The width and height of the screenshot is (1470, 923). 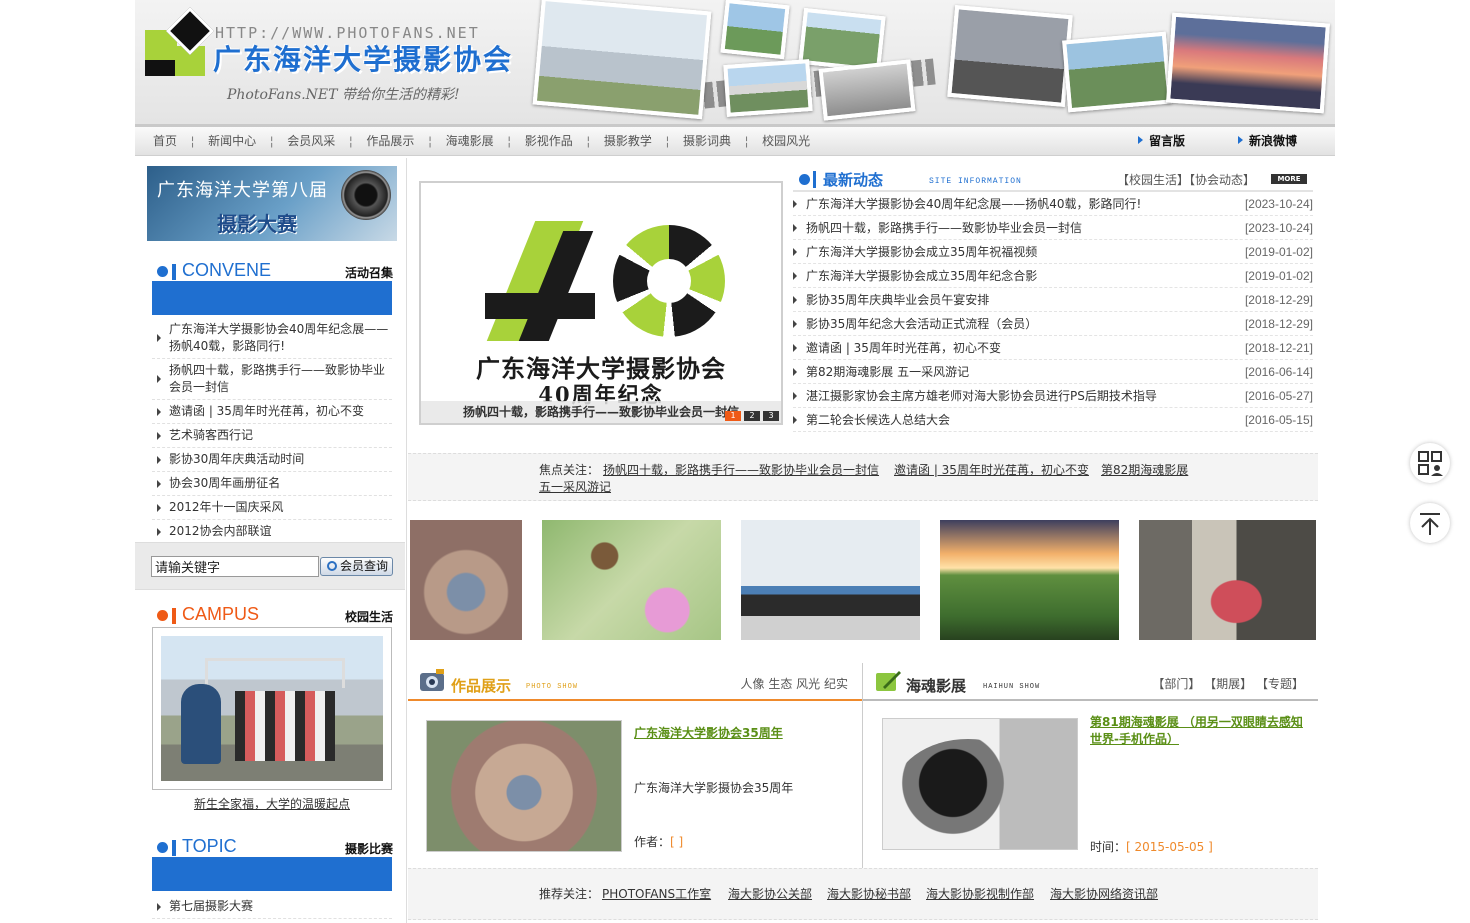 What do you see at coordinates (1053, 420) in the screenshot?
I see `news-item: 第二轮会长候选人总结大会 [2016-05-15]` at bounding box center [1053, 420].